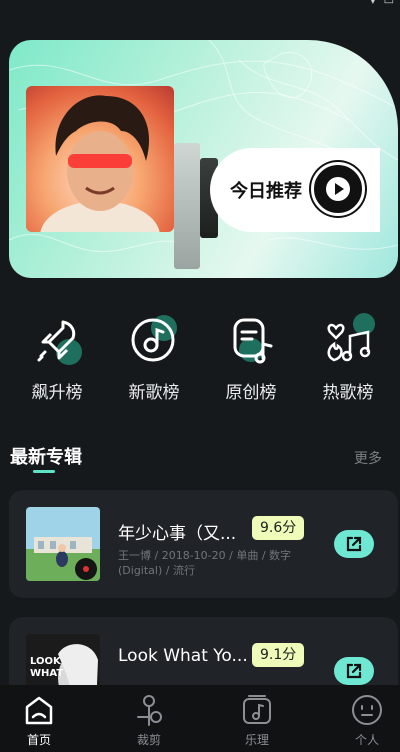 This screenshot has height=752, width=400. I want to click on album-meta: 王一博 / 2018-10-20 / 单曲 / 数字(Digital) / 流行, so click(205, 563).